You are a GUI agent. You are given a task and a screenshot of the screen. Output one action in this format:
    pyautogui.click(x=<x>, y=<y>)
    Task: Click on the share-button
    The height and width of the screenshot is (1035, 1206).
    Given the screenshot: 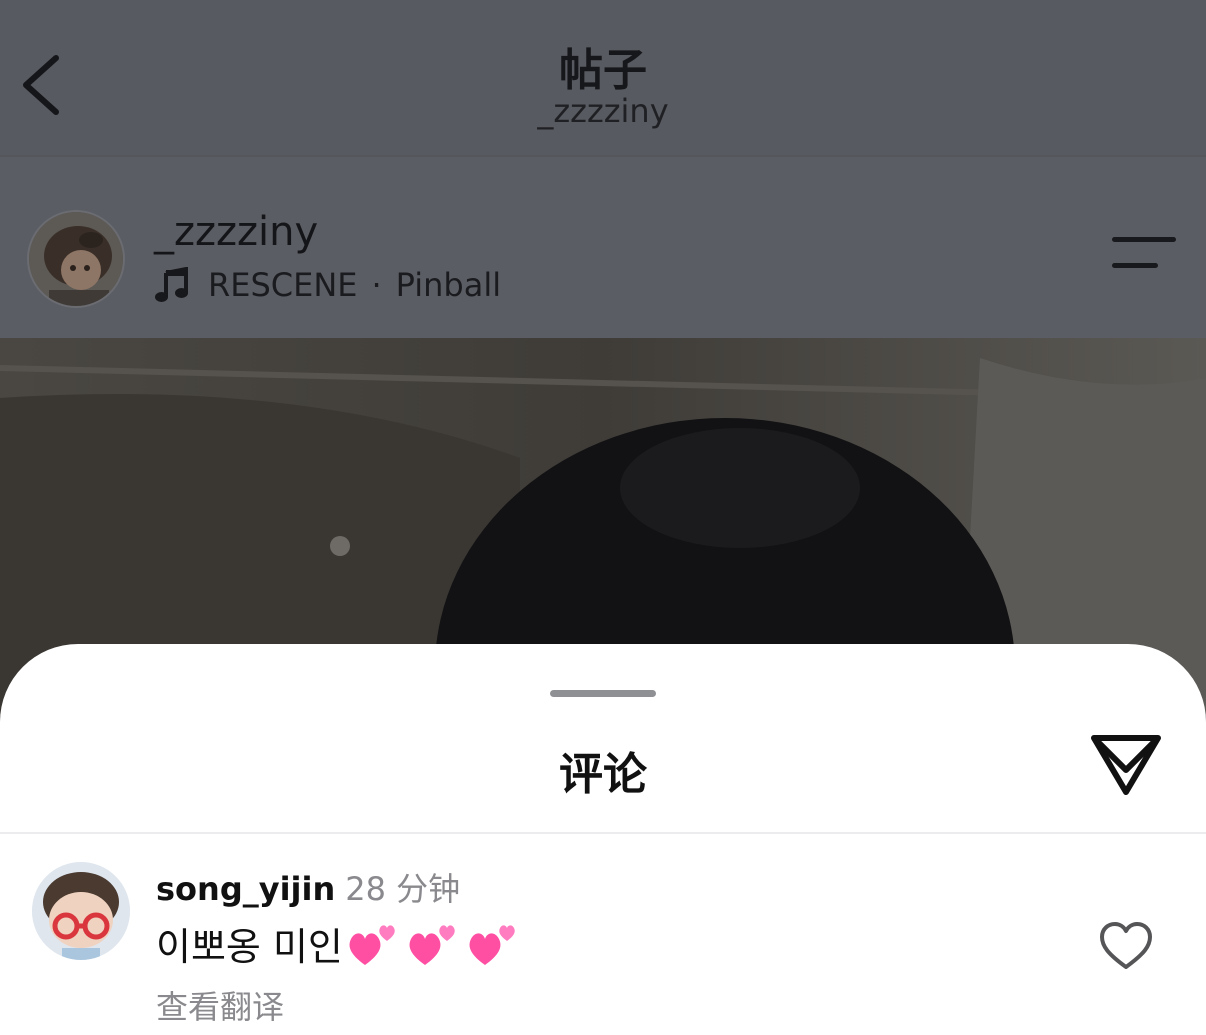 What is the action you would take?
    pyautogui.click(x=1126, y=765)
    